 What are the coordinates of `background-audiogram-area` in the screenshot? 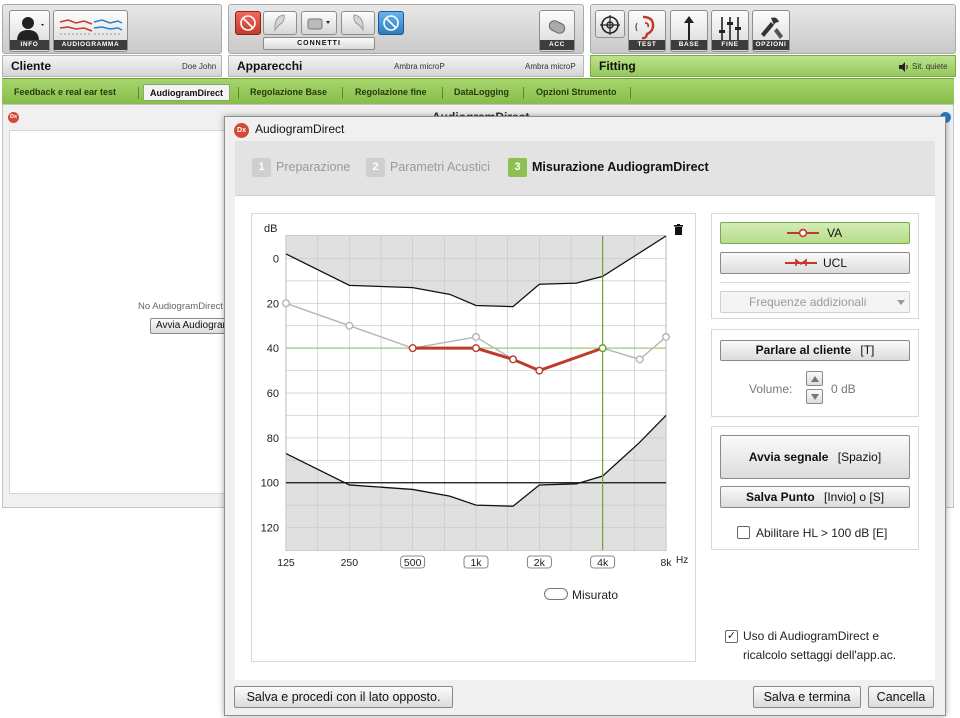 It's located at (118, 312).